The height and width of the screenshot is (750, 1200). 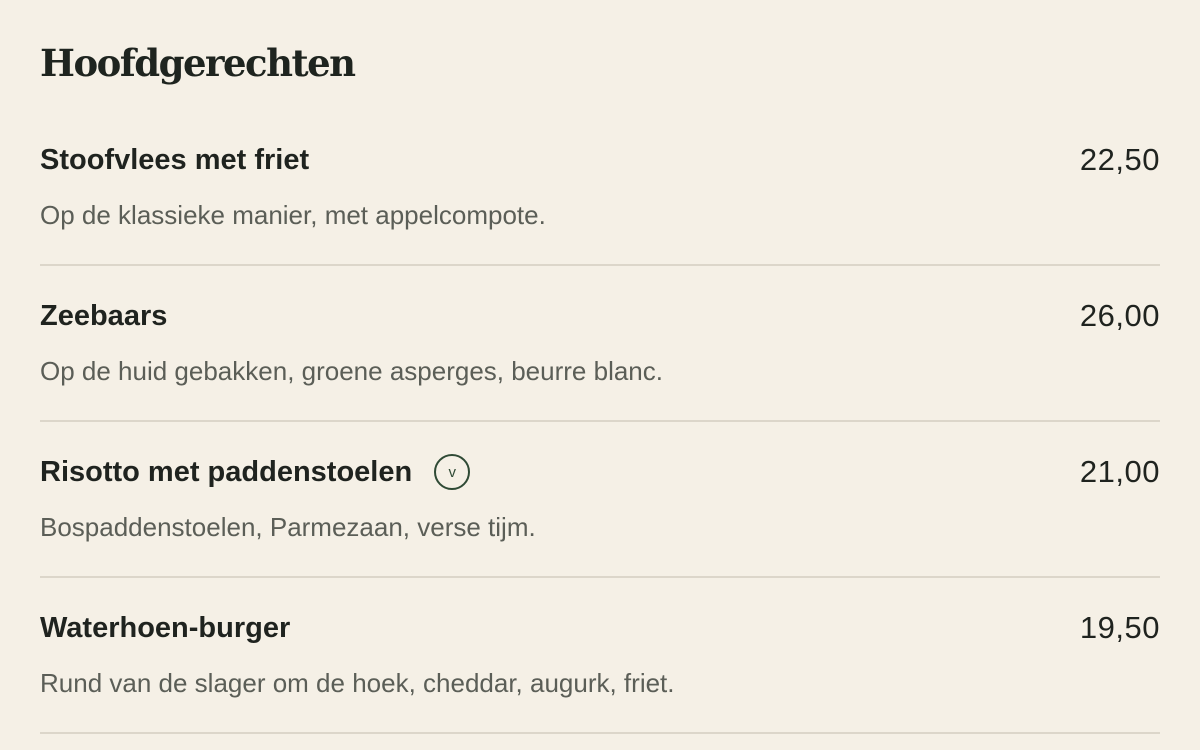 What do you see at coordinates (175, 160) in the screenshot?
I see `menu-item-name: Stoofvlees met friet` at bounding box center [175, 160].